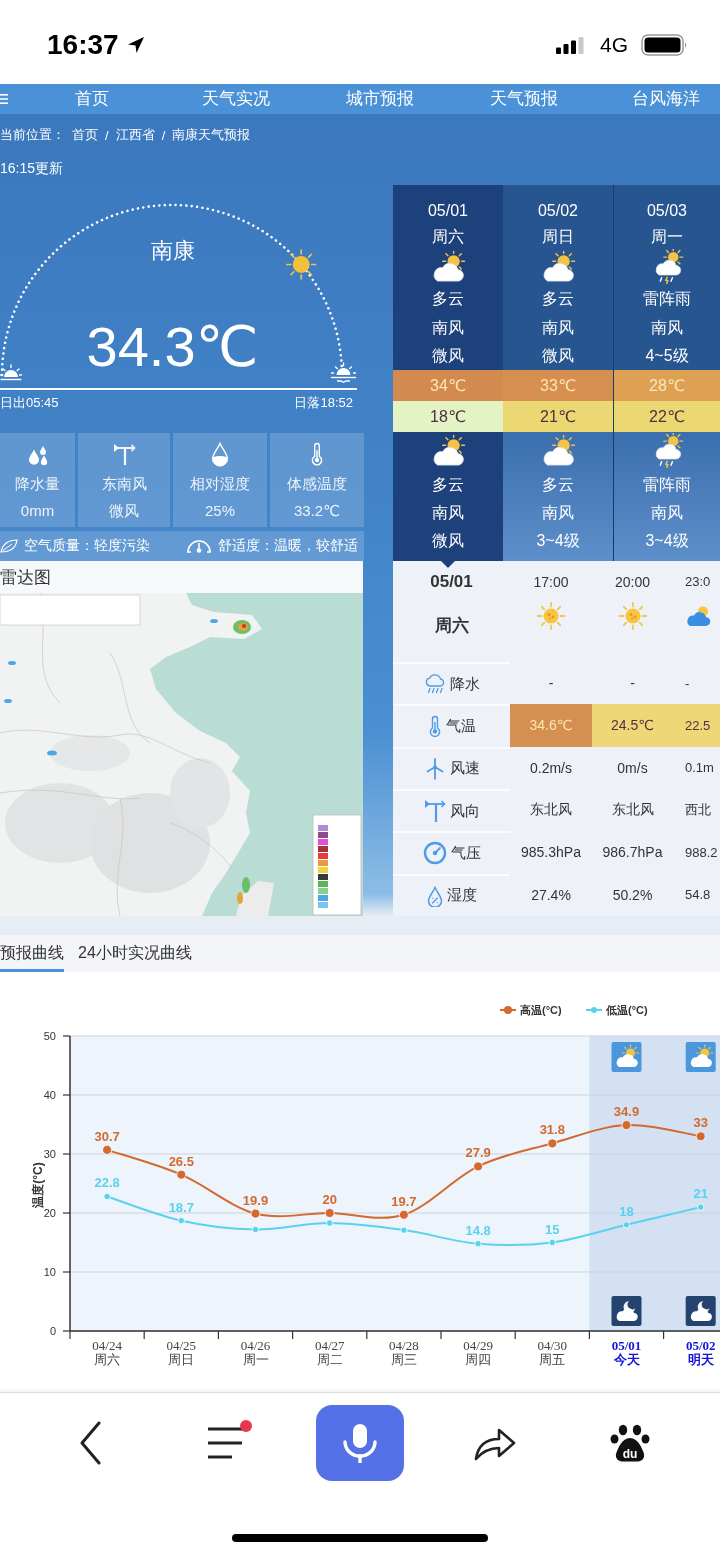 This screenshot has height=1558, width=720. What do you see at coordinates (524, 99) in the screenshot?
I see `nav-link: 天气预报` at bounding box center [524, 99].